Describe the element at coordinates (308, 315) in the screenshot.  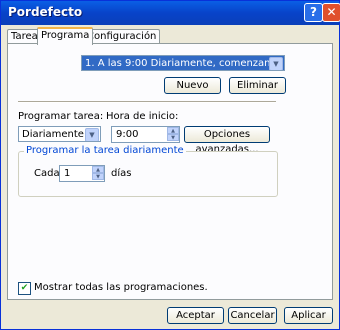
I see `apply-button: Aplicar` at that location.